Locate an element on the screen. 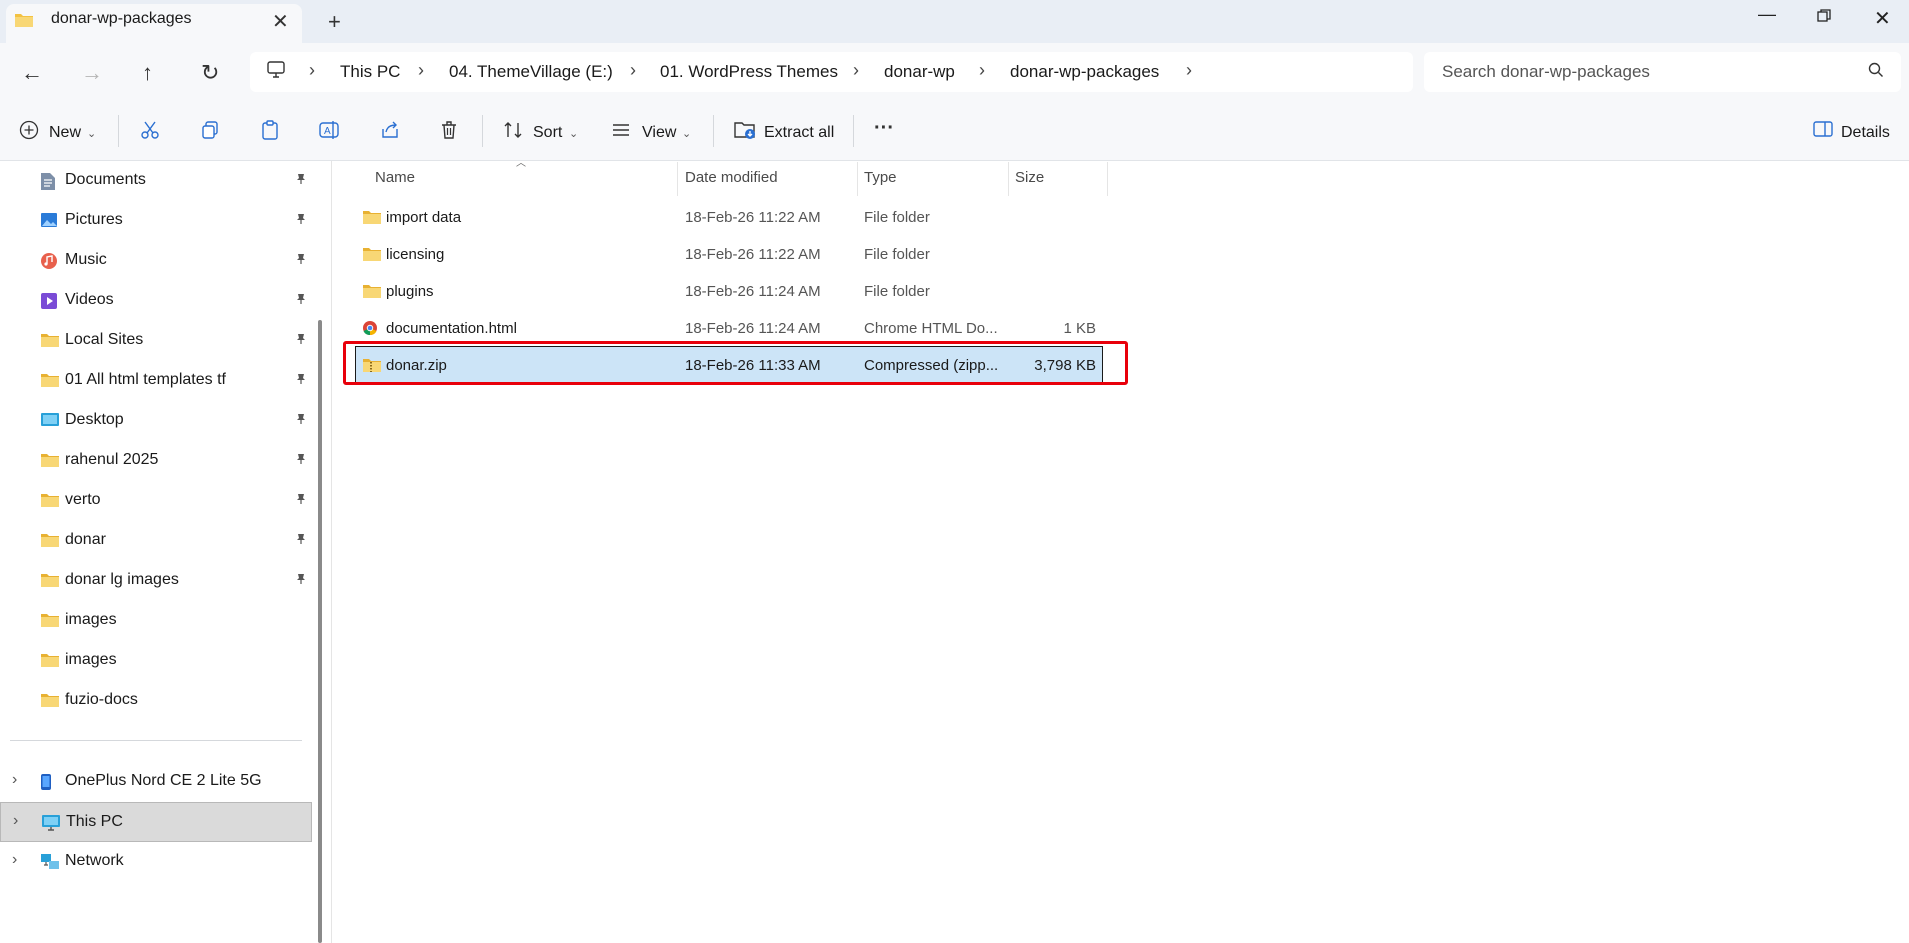  delete-icon is located at coordinates (449, 132).